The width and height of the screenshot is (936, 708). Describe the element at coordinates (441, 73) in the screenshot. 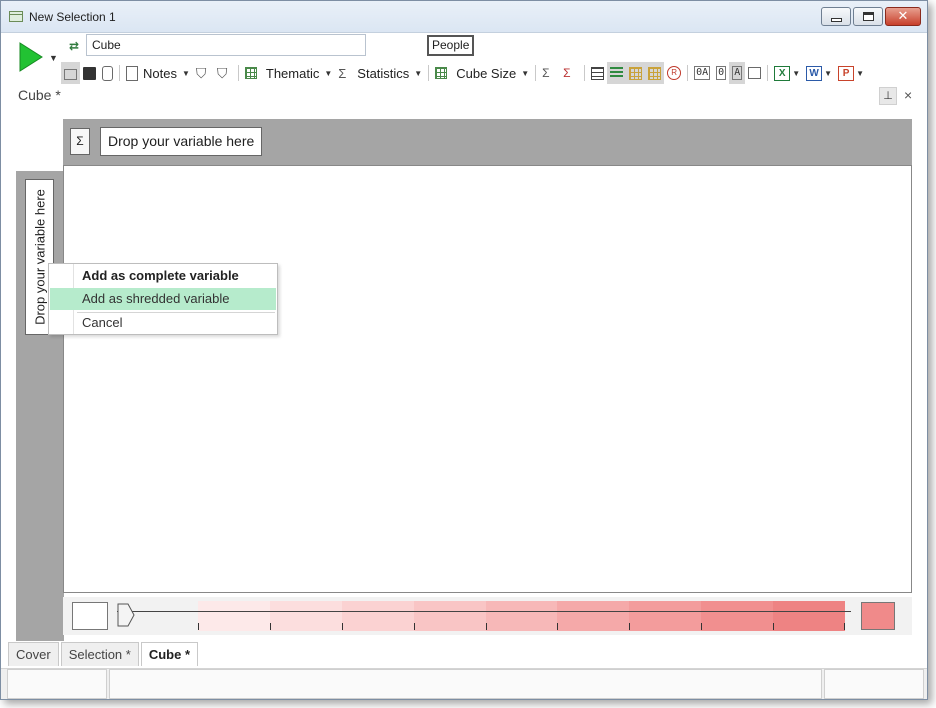

I see `cube-size-icon` at that location.